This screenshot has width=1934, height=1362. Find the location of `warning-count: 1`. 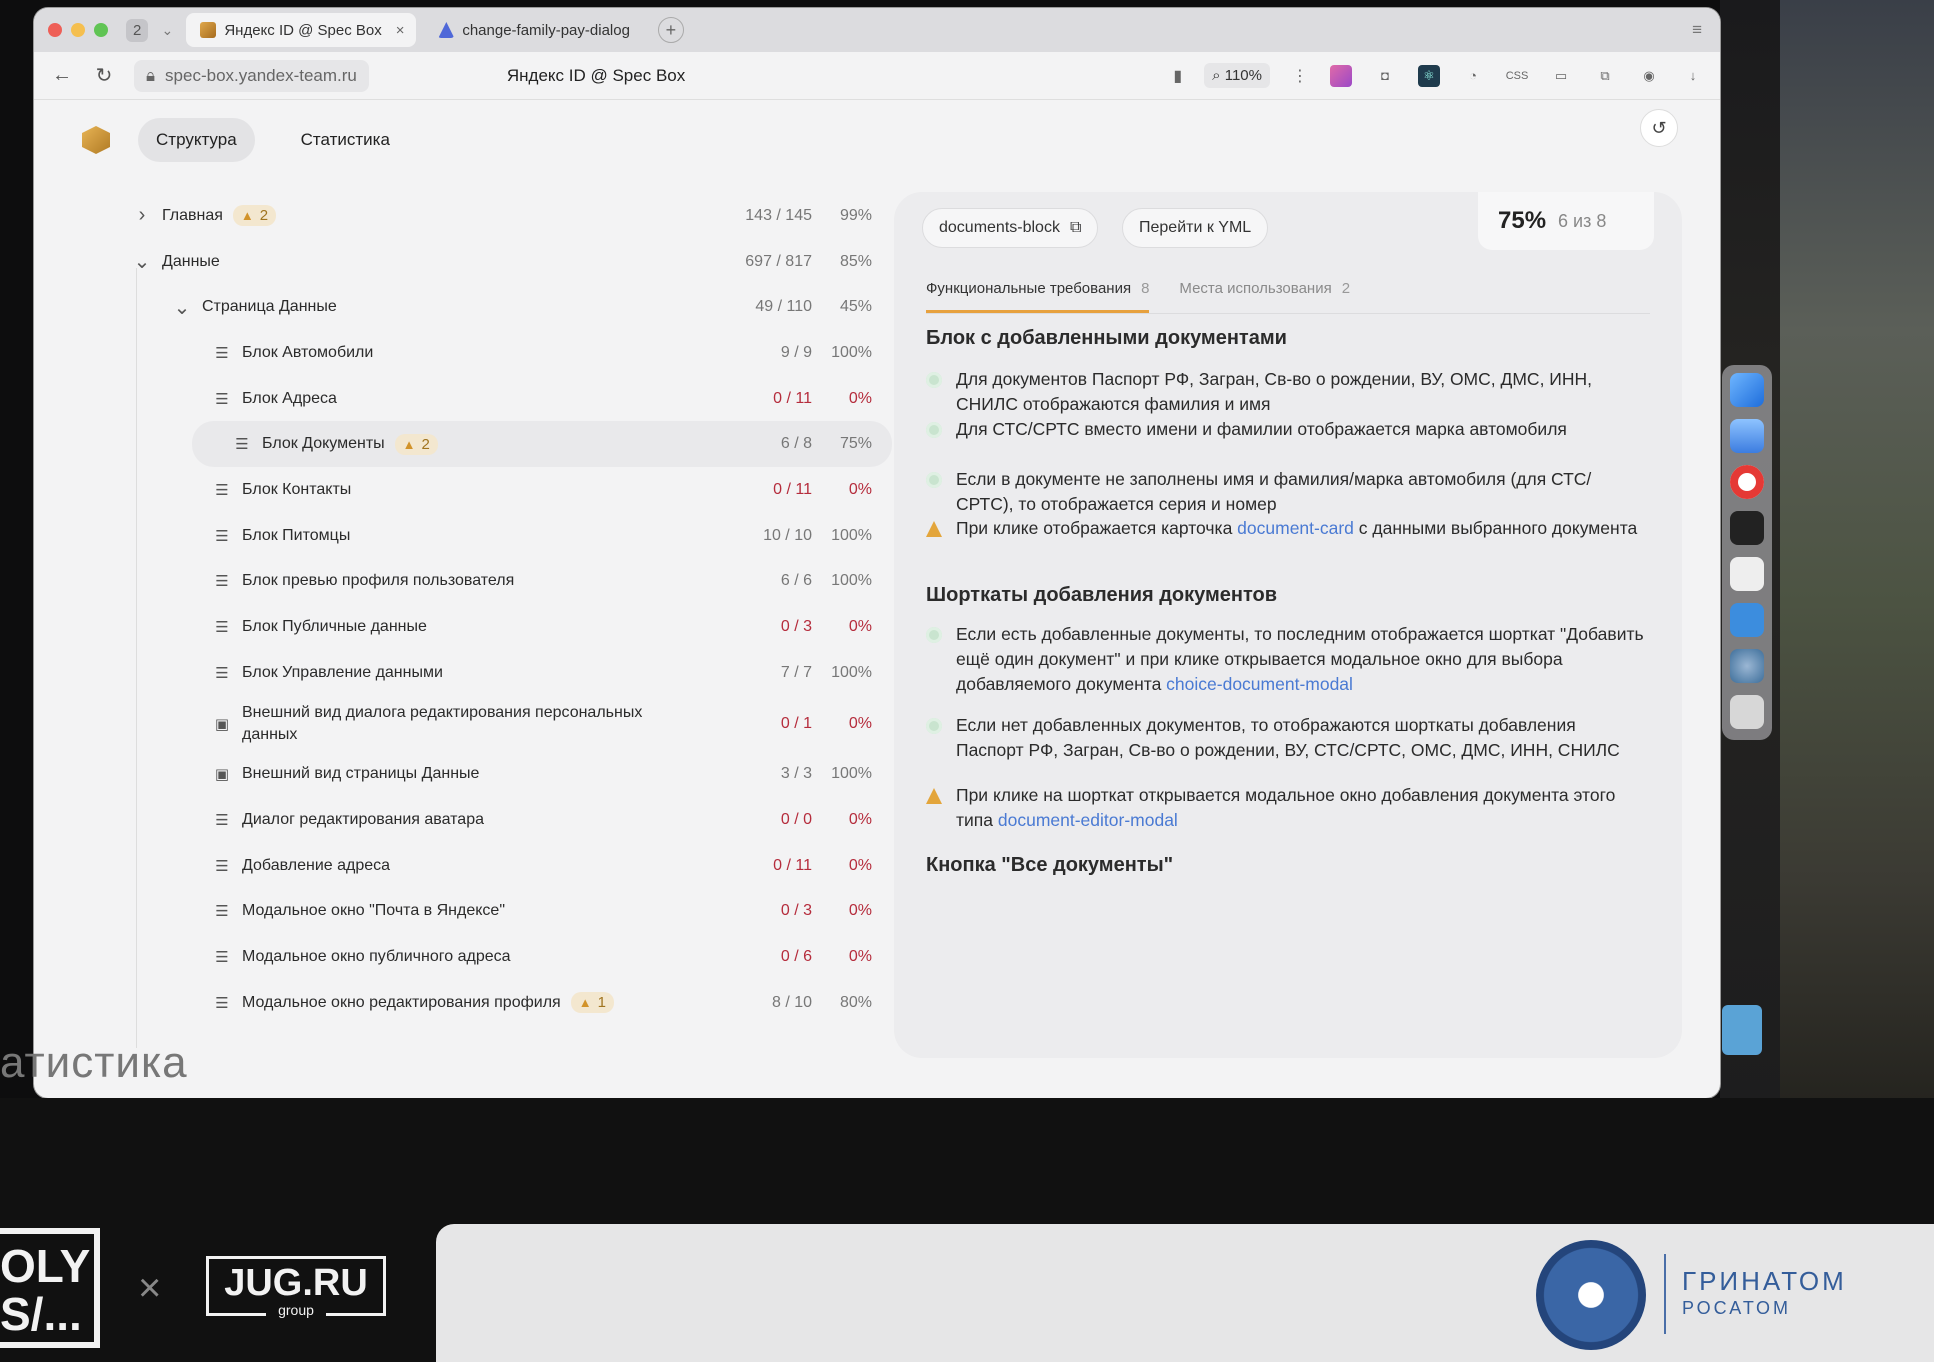

warning-count: 1 is located at coordinates (601, 1003).